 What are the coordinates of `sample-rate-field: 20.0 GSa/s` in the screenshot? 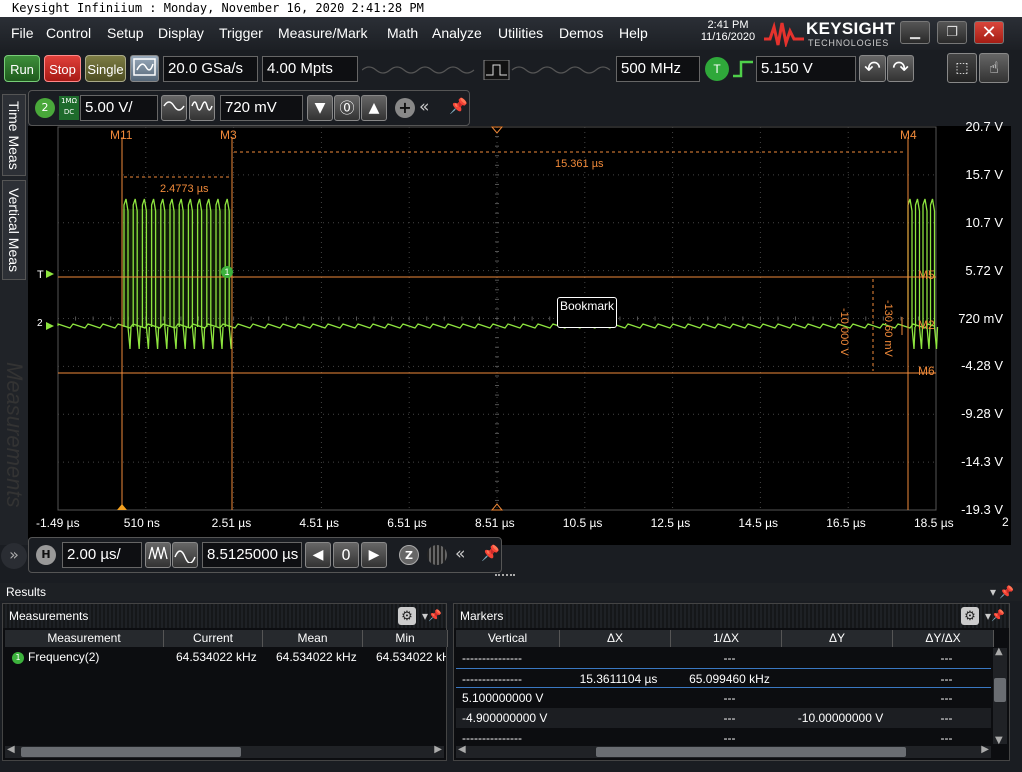 It's located at (210, 69).